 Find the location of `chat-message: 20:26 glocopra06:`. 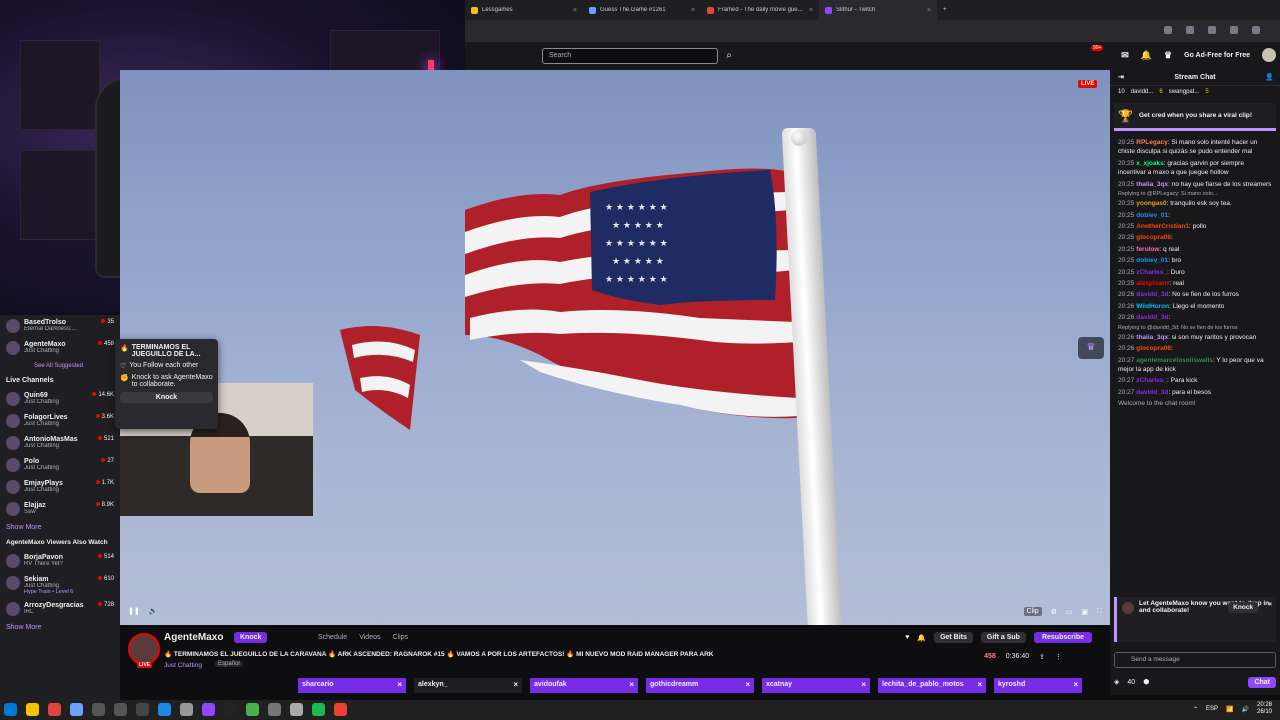

chat-message: 20:26 glocopra06: is located at coordinates (1195, 348).